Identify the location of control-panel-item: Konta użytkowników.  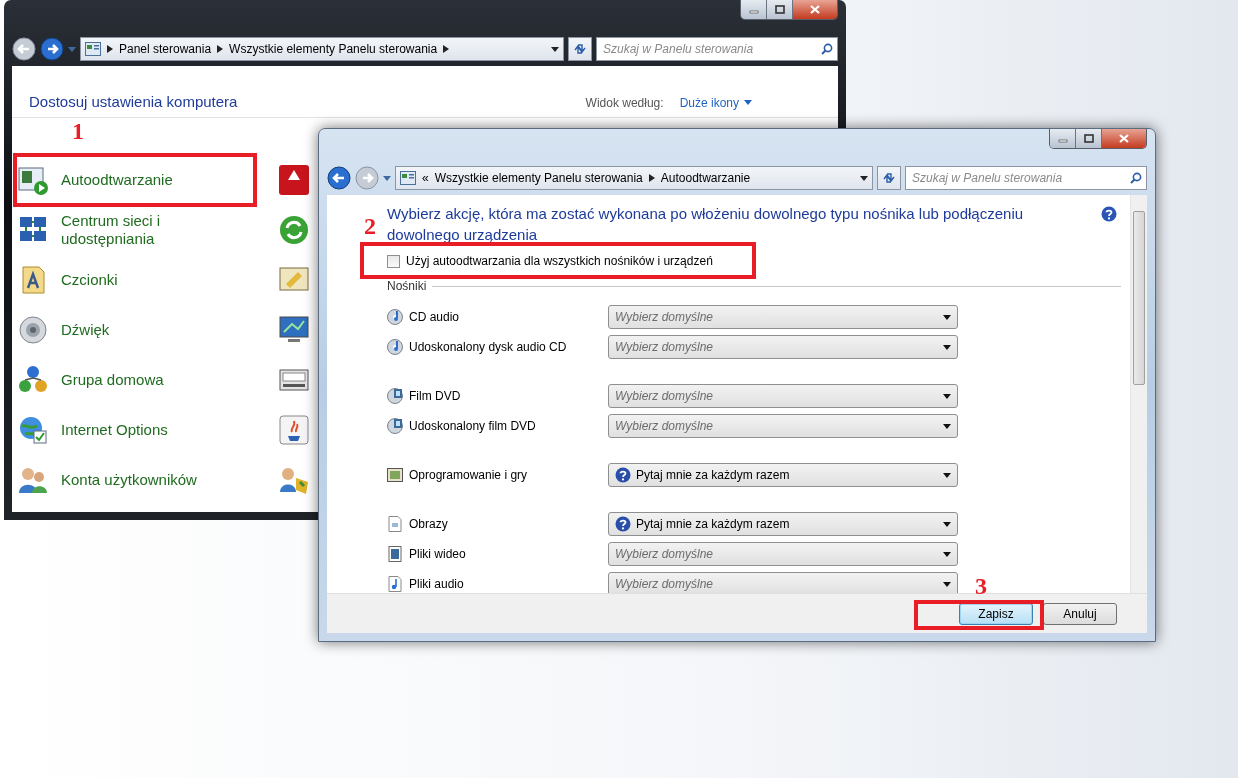
(145, 480).